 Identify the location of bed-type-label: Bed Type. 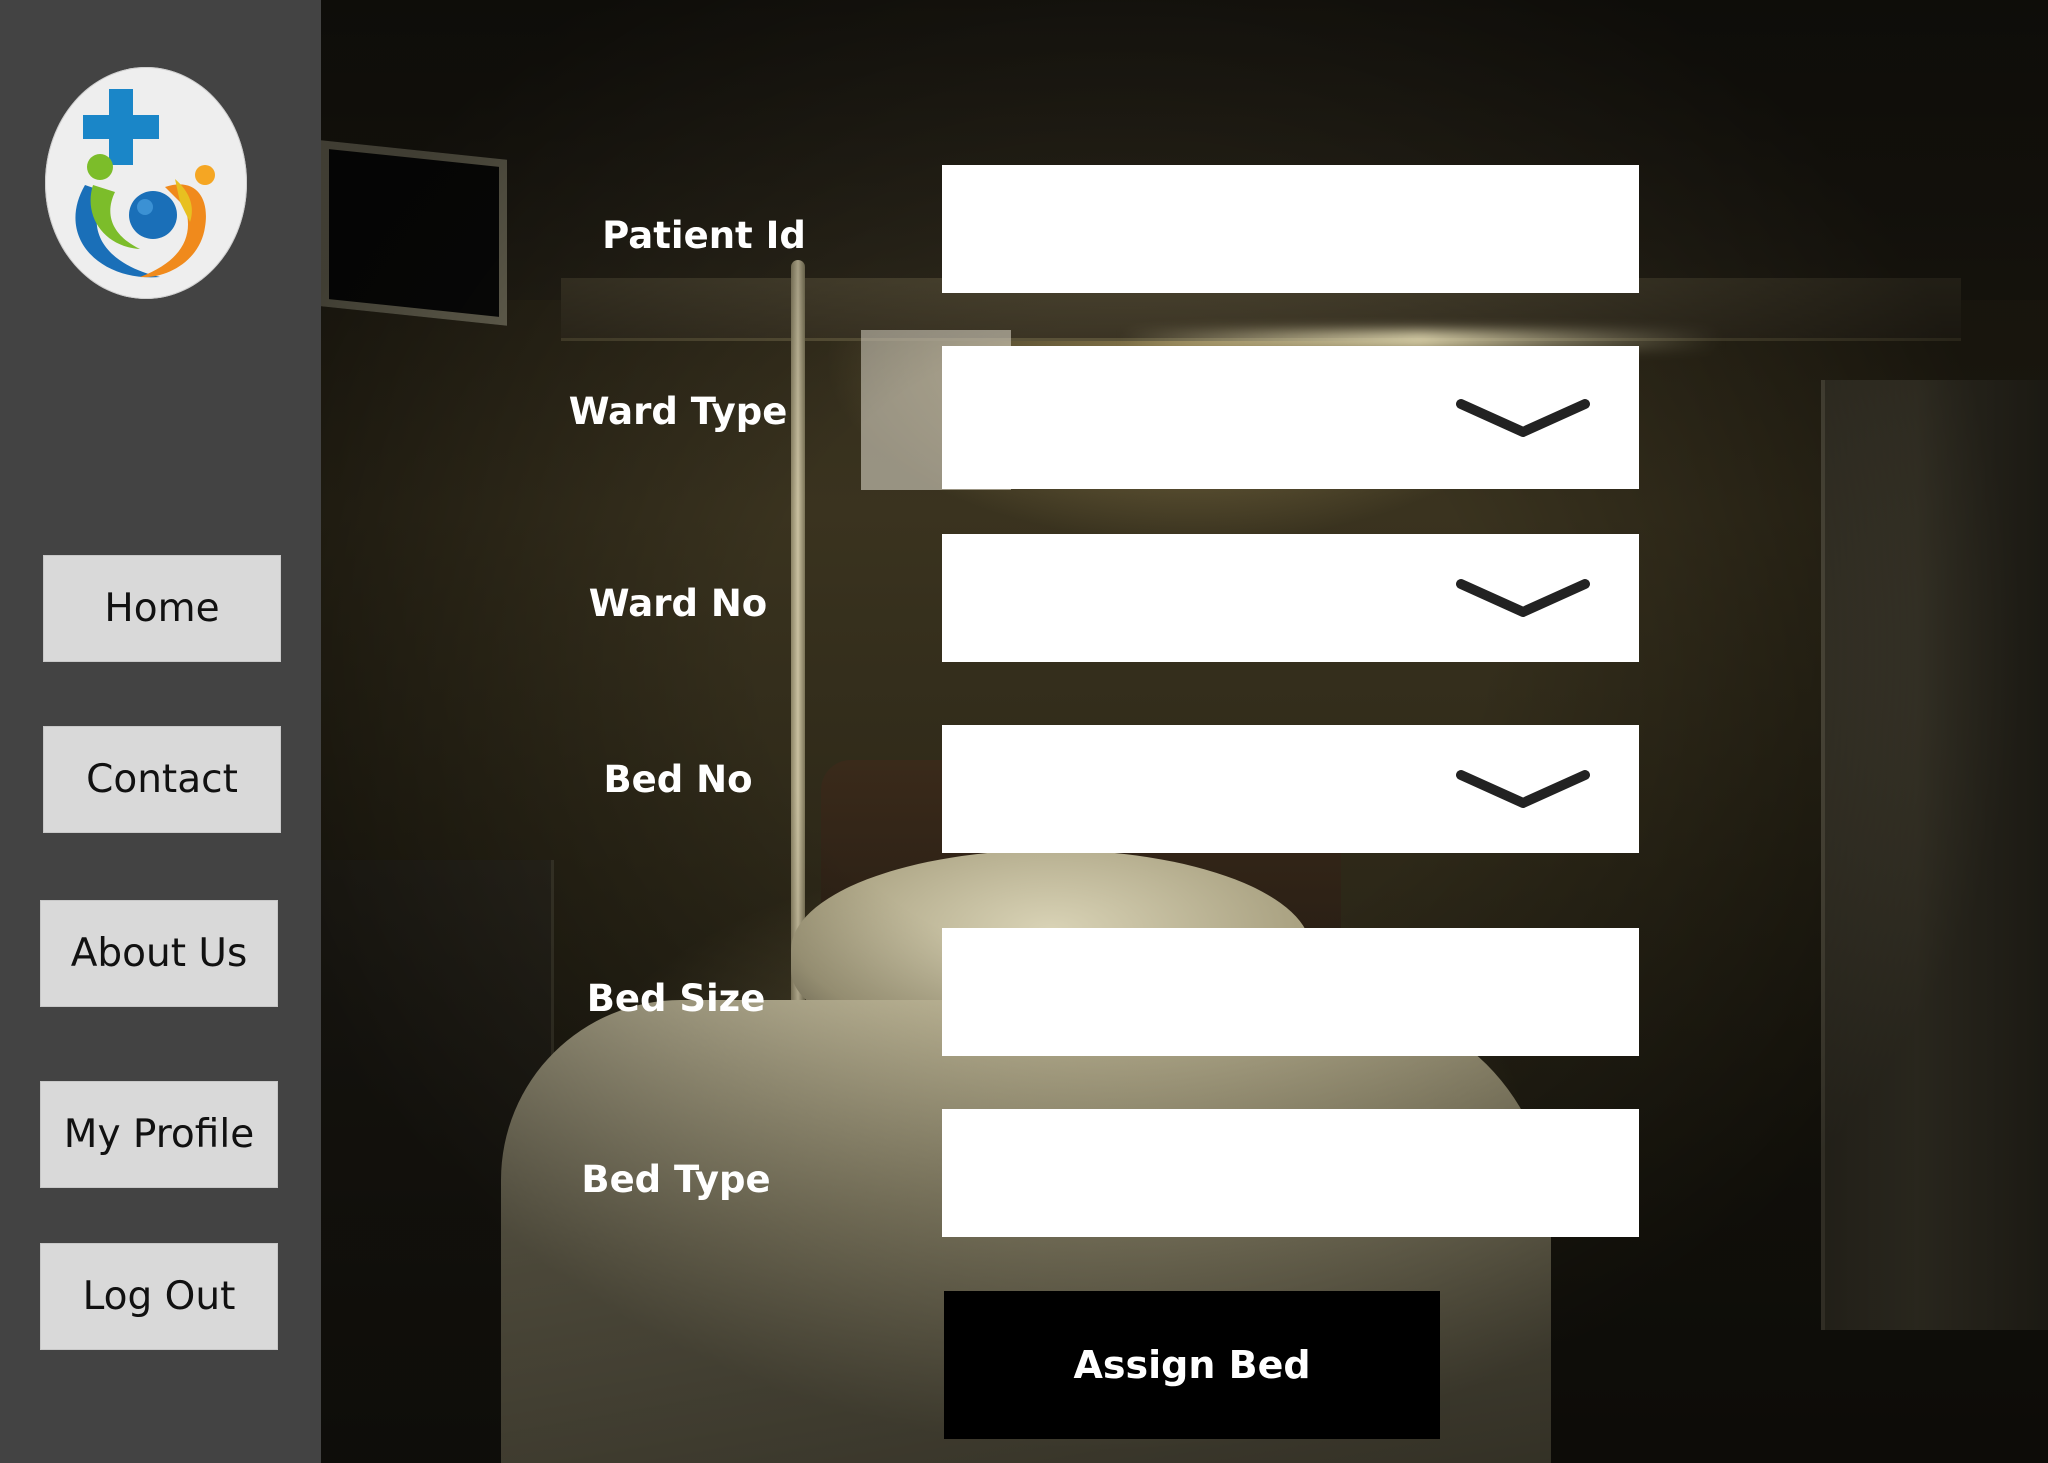
(676, 1179).